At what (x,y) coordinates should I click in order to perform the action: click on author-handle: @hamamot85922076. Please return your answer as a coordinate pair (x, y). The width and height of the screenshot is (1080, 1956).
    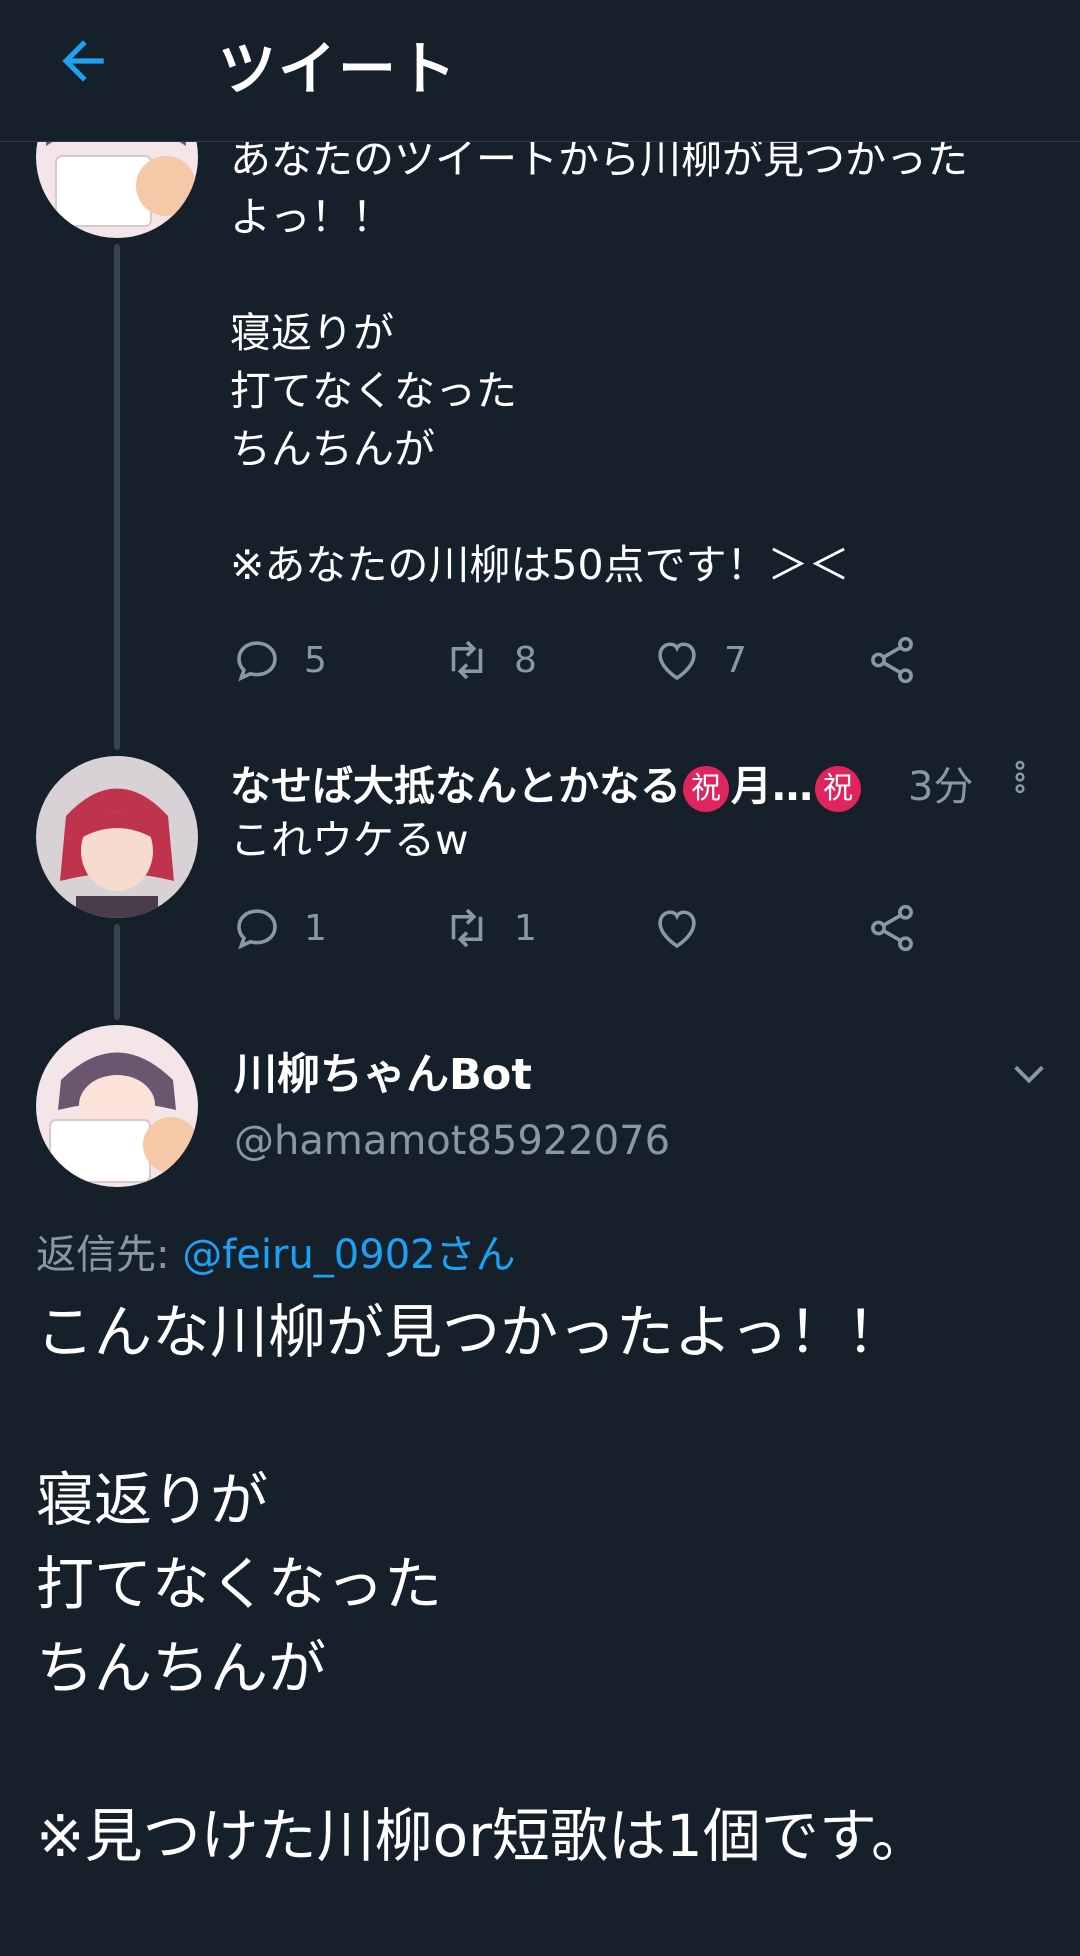
    Looking at the image, I should click on (452, 1141).